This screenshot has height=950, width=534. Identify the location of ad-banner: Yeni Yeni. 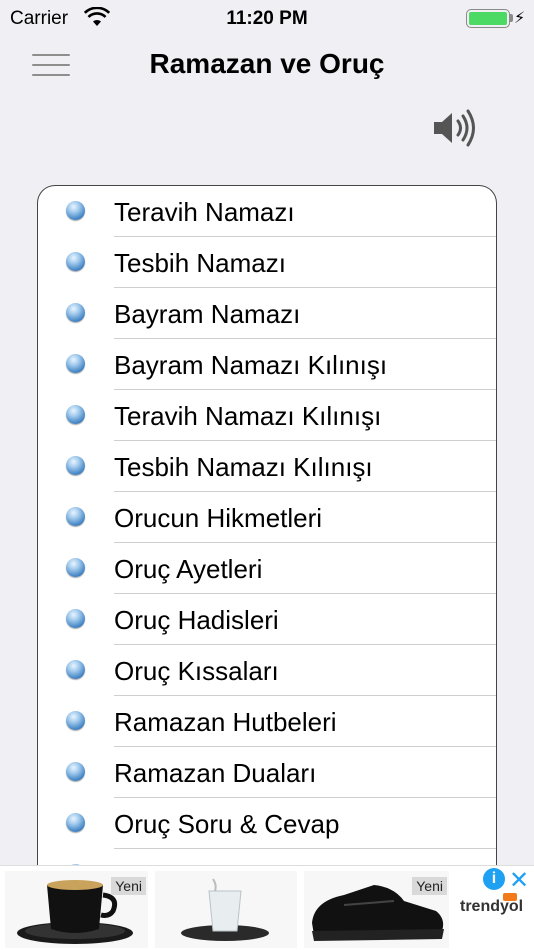
(267, 907).